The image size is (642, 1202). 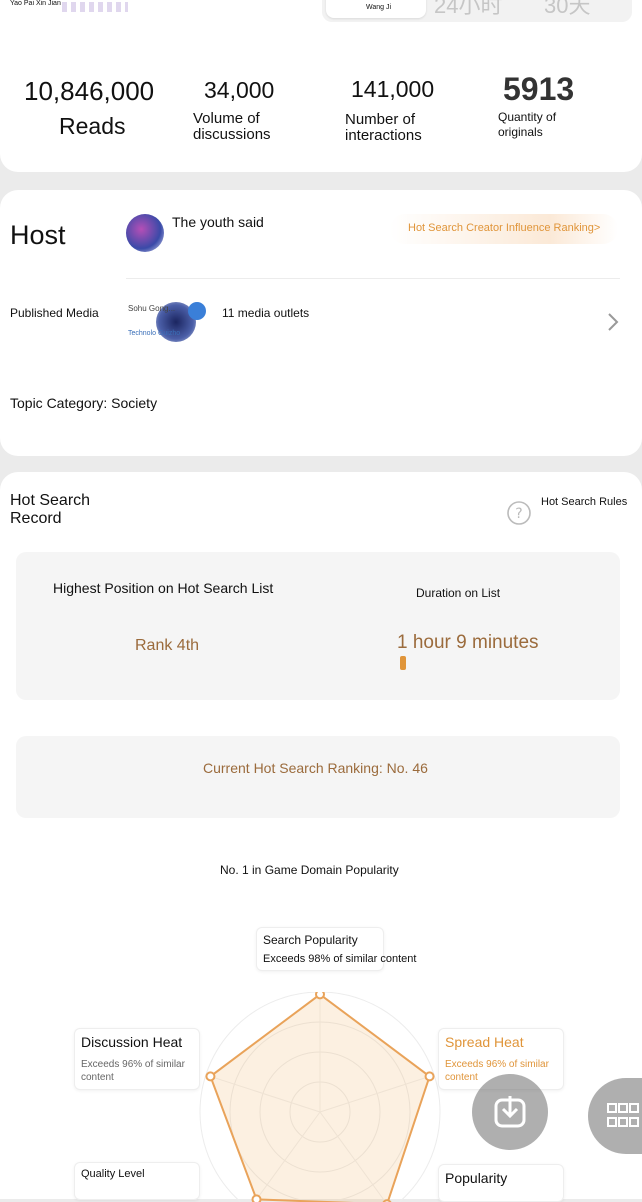 What do you see at coordinates (373, 278) in the screenshot?
I see `divider` at bounding box center [373, 278].